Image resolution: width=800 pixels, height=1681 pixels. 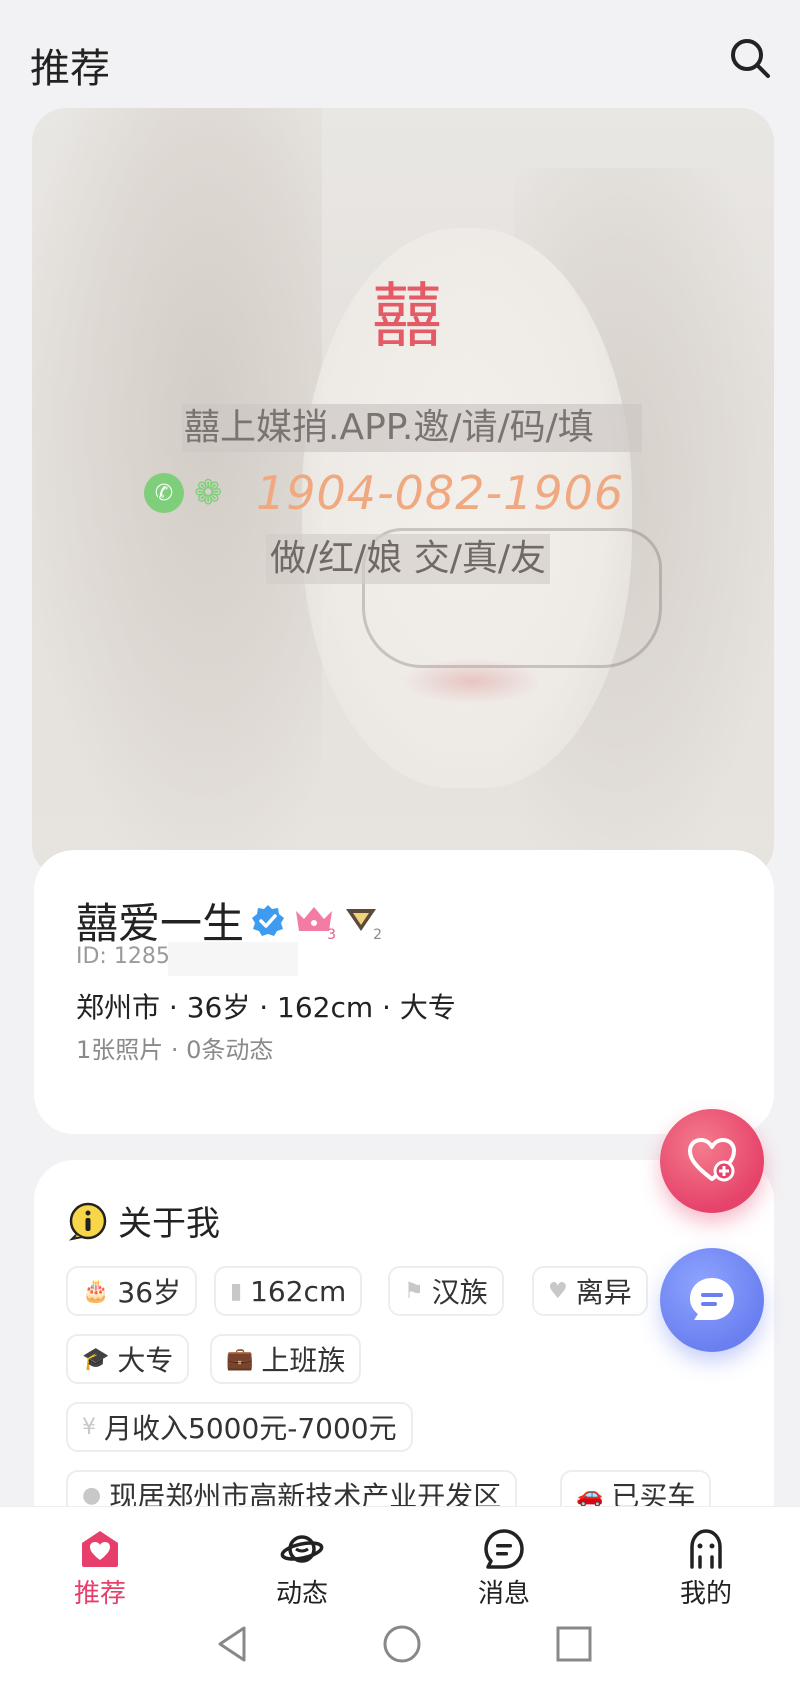 What do you see at coordinates (574, 1644) in the screenshot?
I see `recent-apps-square-icon` at bounding box center [574, 1644].